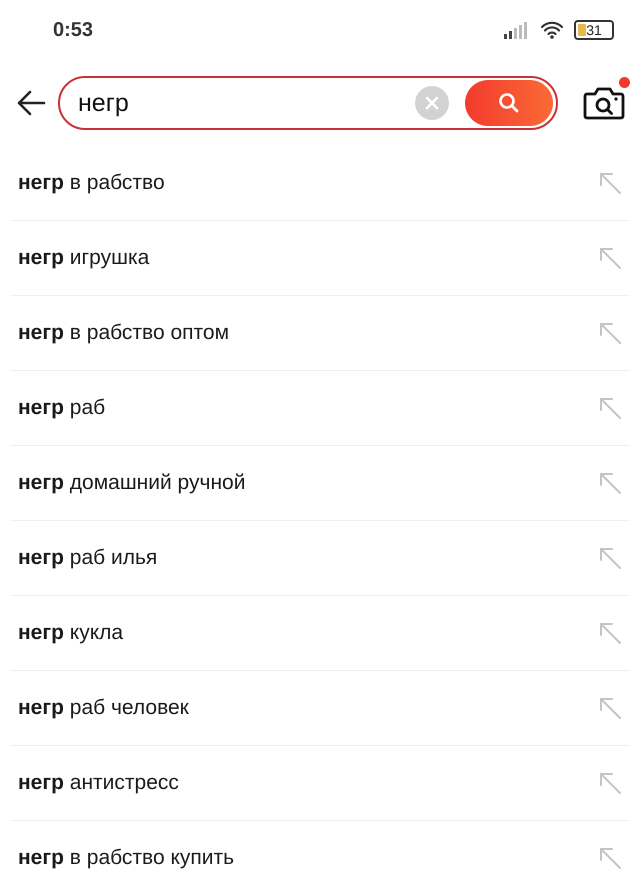 This screenshot has width=640, height=886. What do you see at coordinates (126, 858) in the screenshot?
I see `suggestion-item: негр в рабство купить` at bounding box center [126, 858].